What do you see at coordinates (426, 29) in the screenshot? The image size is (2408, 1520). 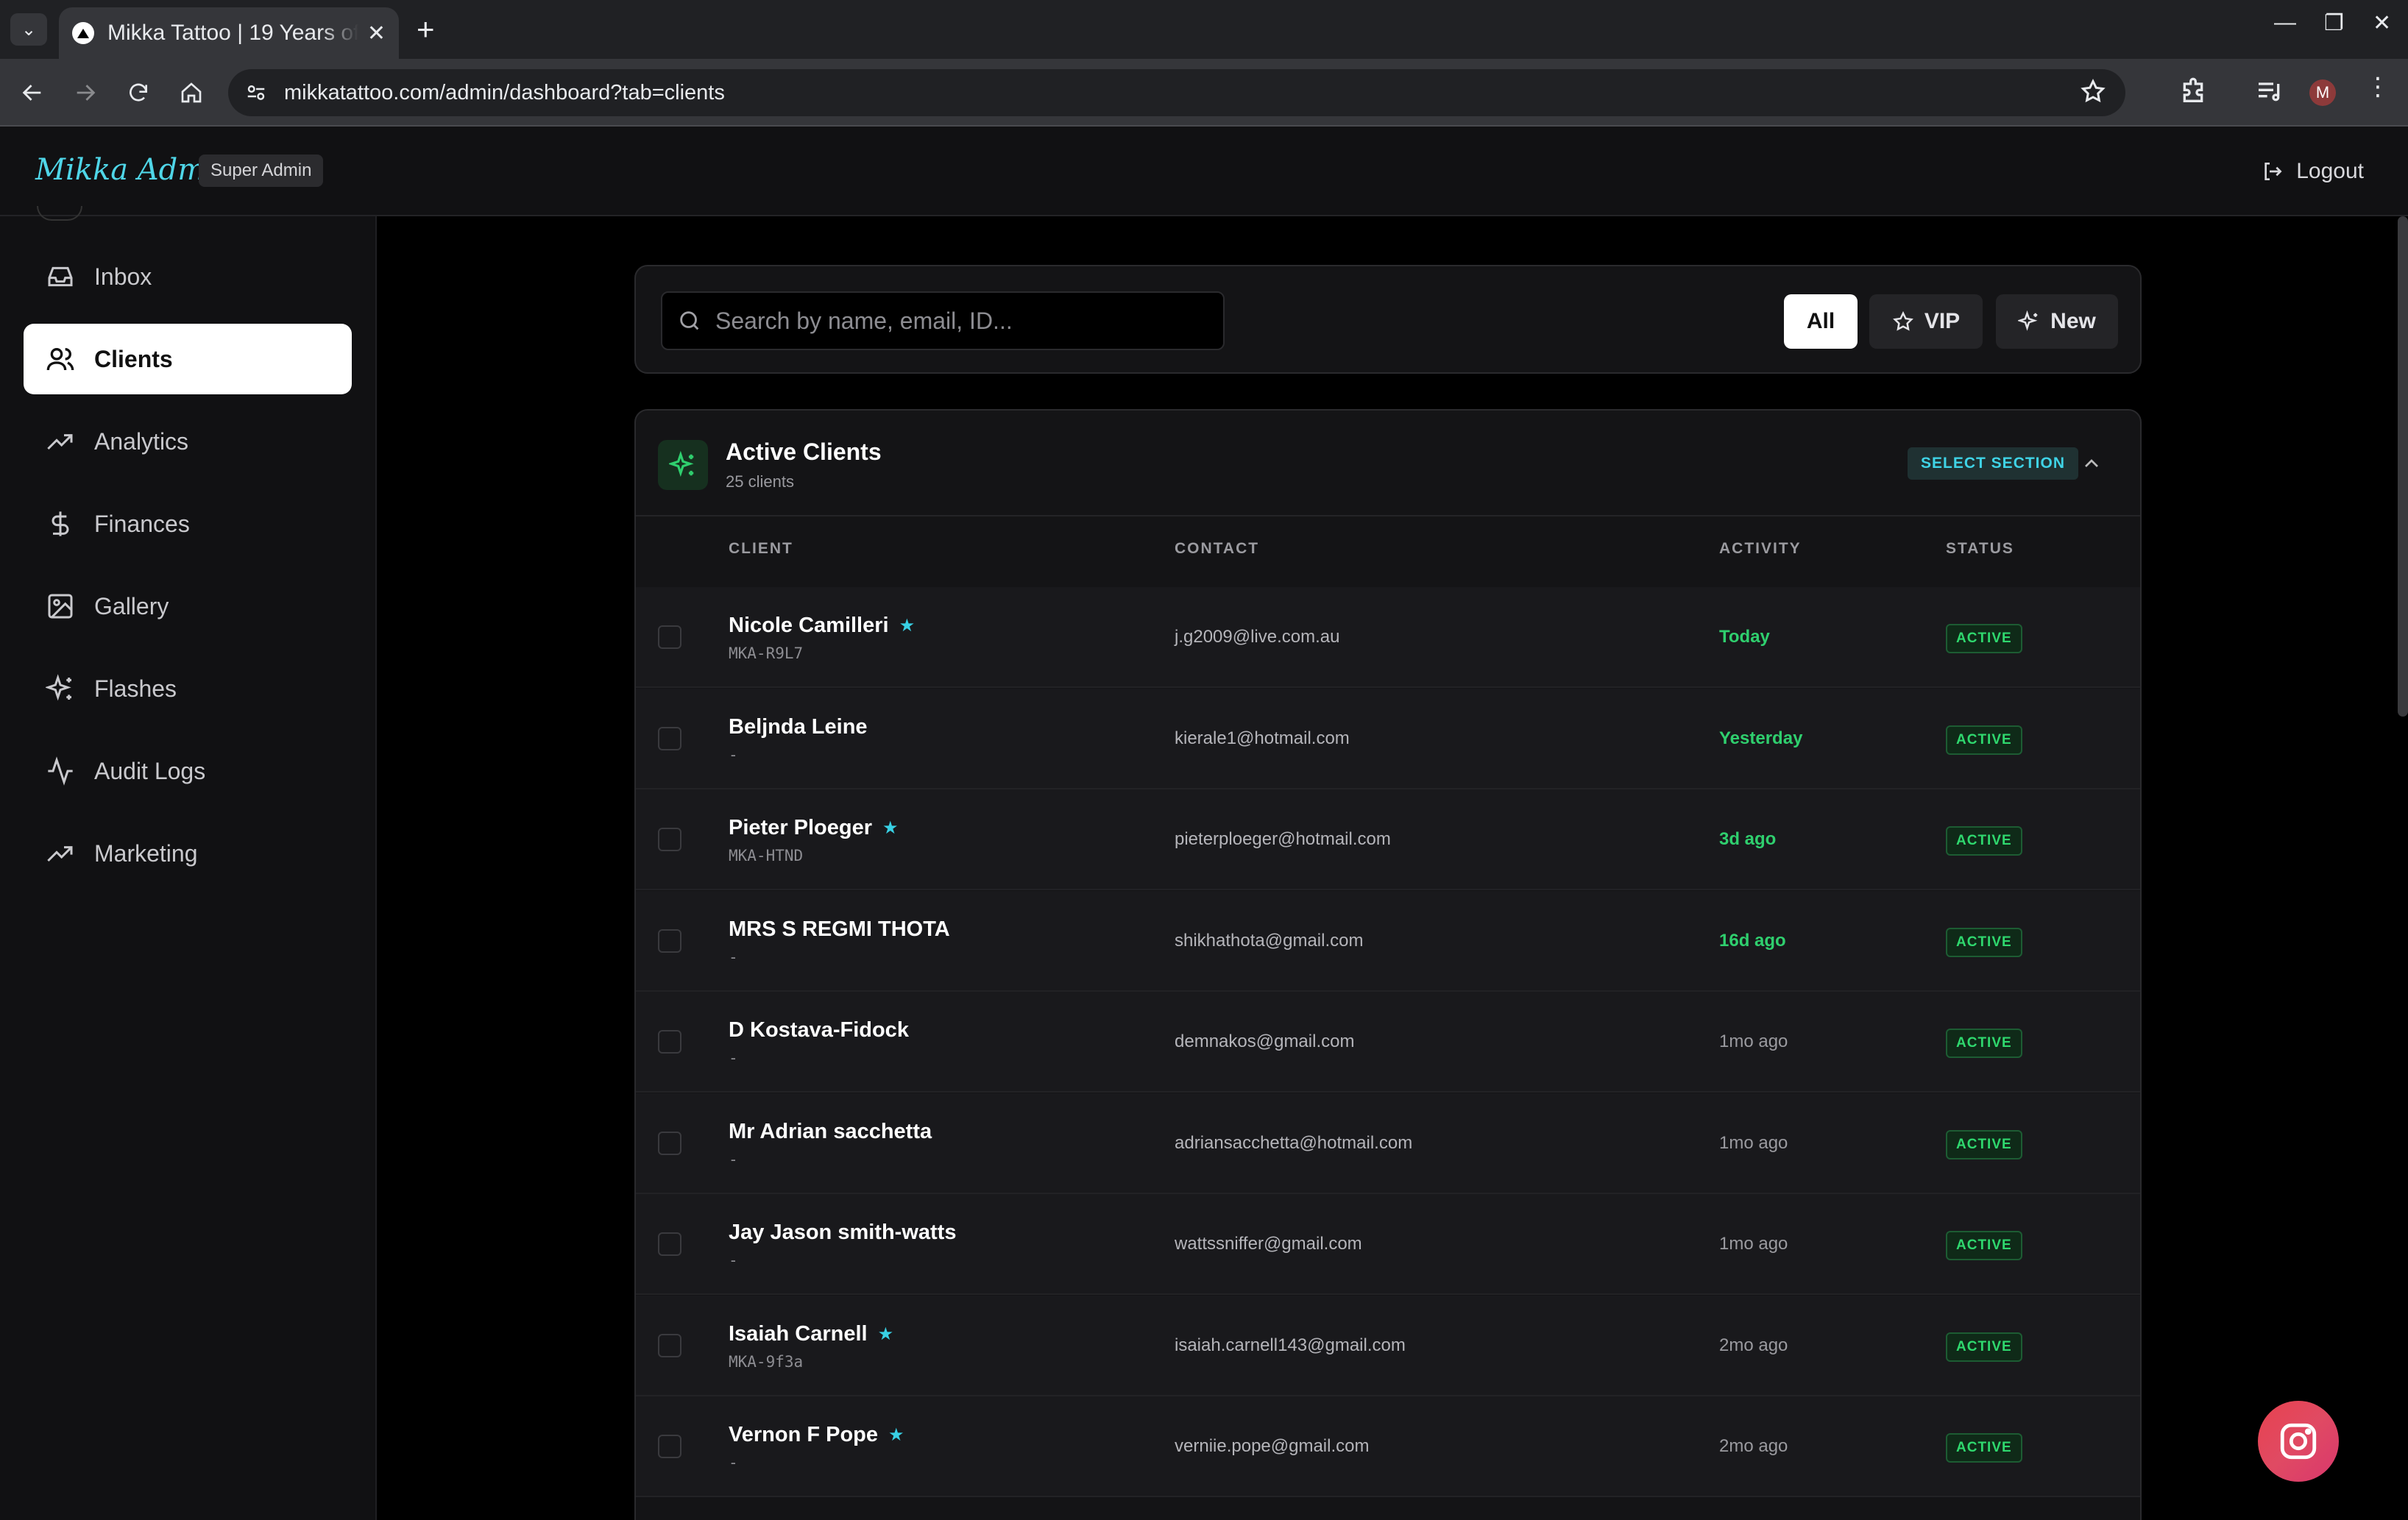 I see `new-tab-button: +` at bounding box center [426, 29].